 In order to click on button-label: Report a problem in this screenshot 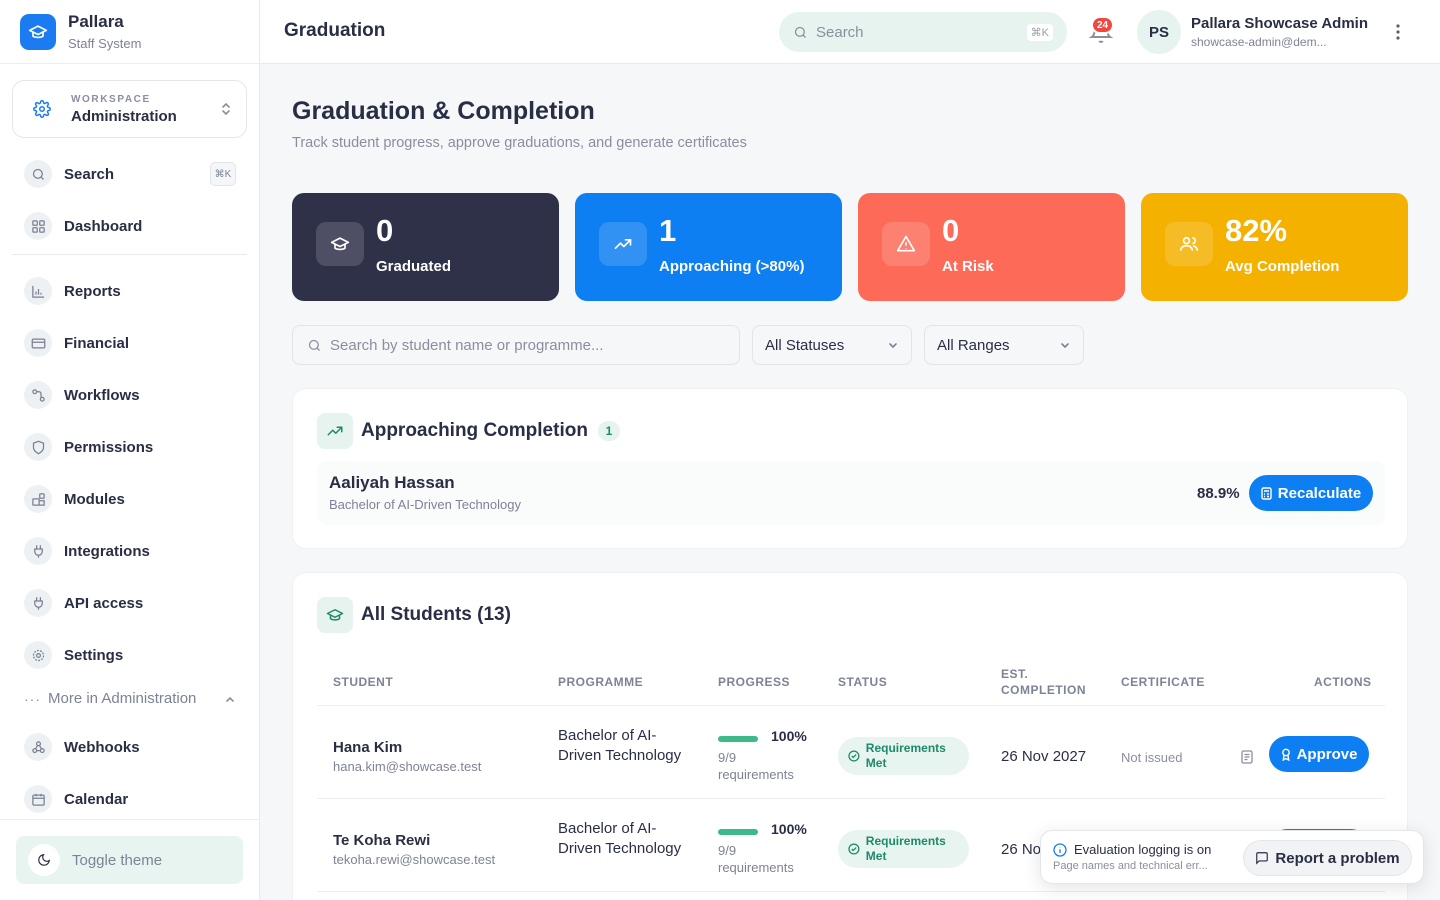, I will do `click(1337, 858)`.